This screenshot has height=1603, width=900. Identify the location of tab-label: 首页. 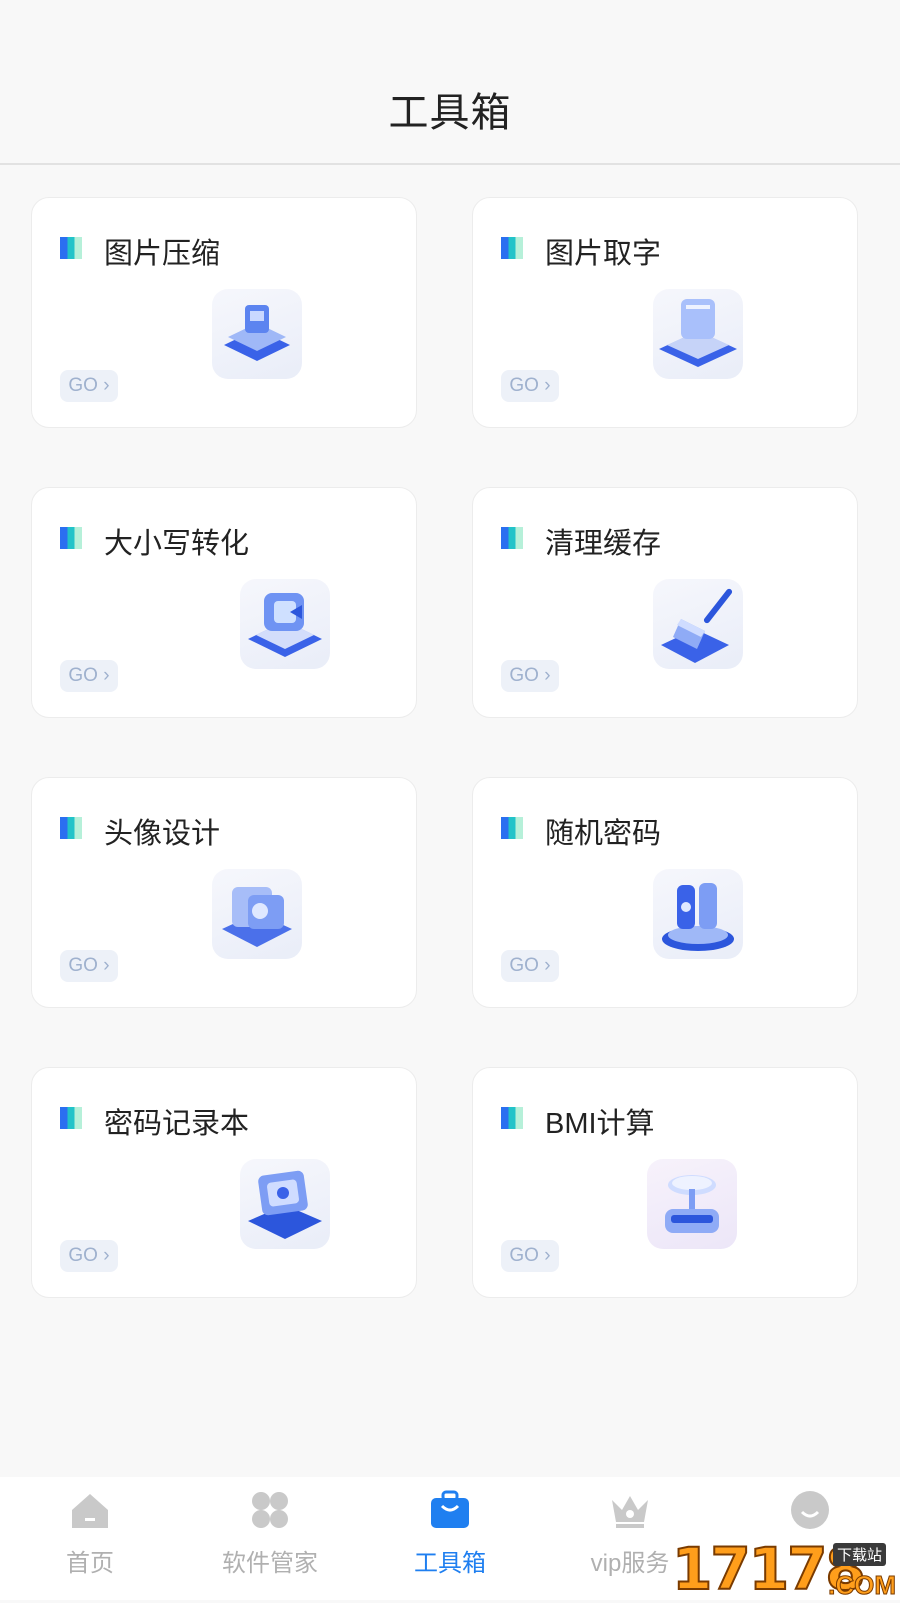
(90, 1563).